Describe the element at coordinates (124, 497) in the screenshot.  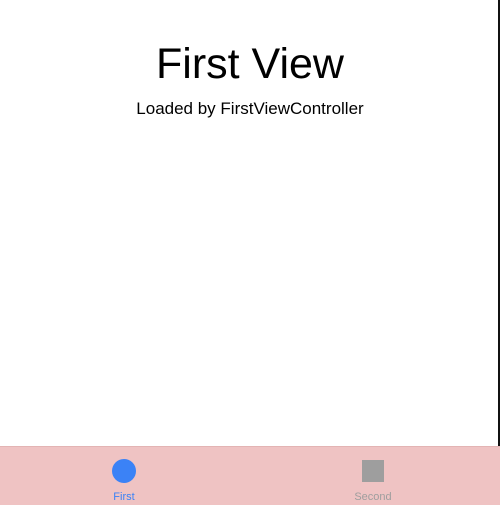
I see `tab-first-label: First` at that location.